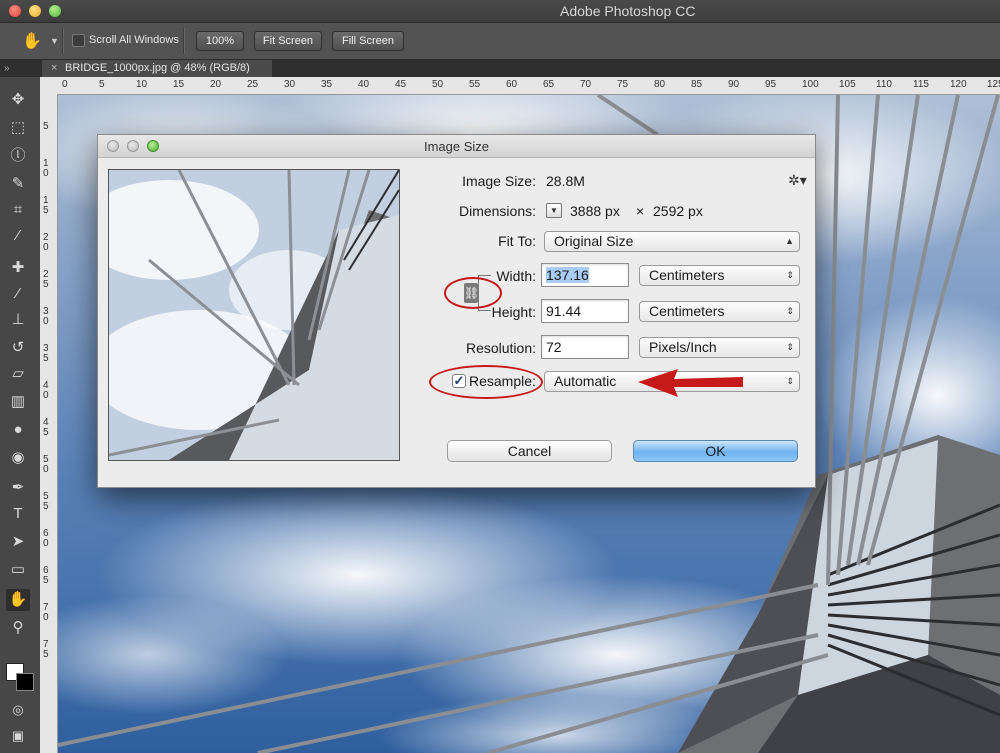 The image size is (1000, 753). Describe the element at coordinates (220, 41) in the screenshot. I see `zoom-100-button: 100%` at that location.